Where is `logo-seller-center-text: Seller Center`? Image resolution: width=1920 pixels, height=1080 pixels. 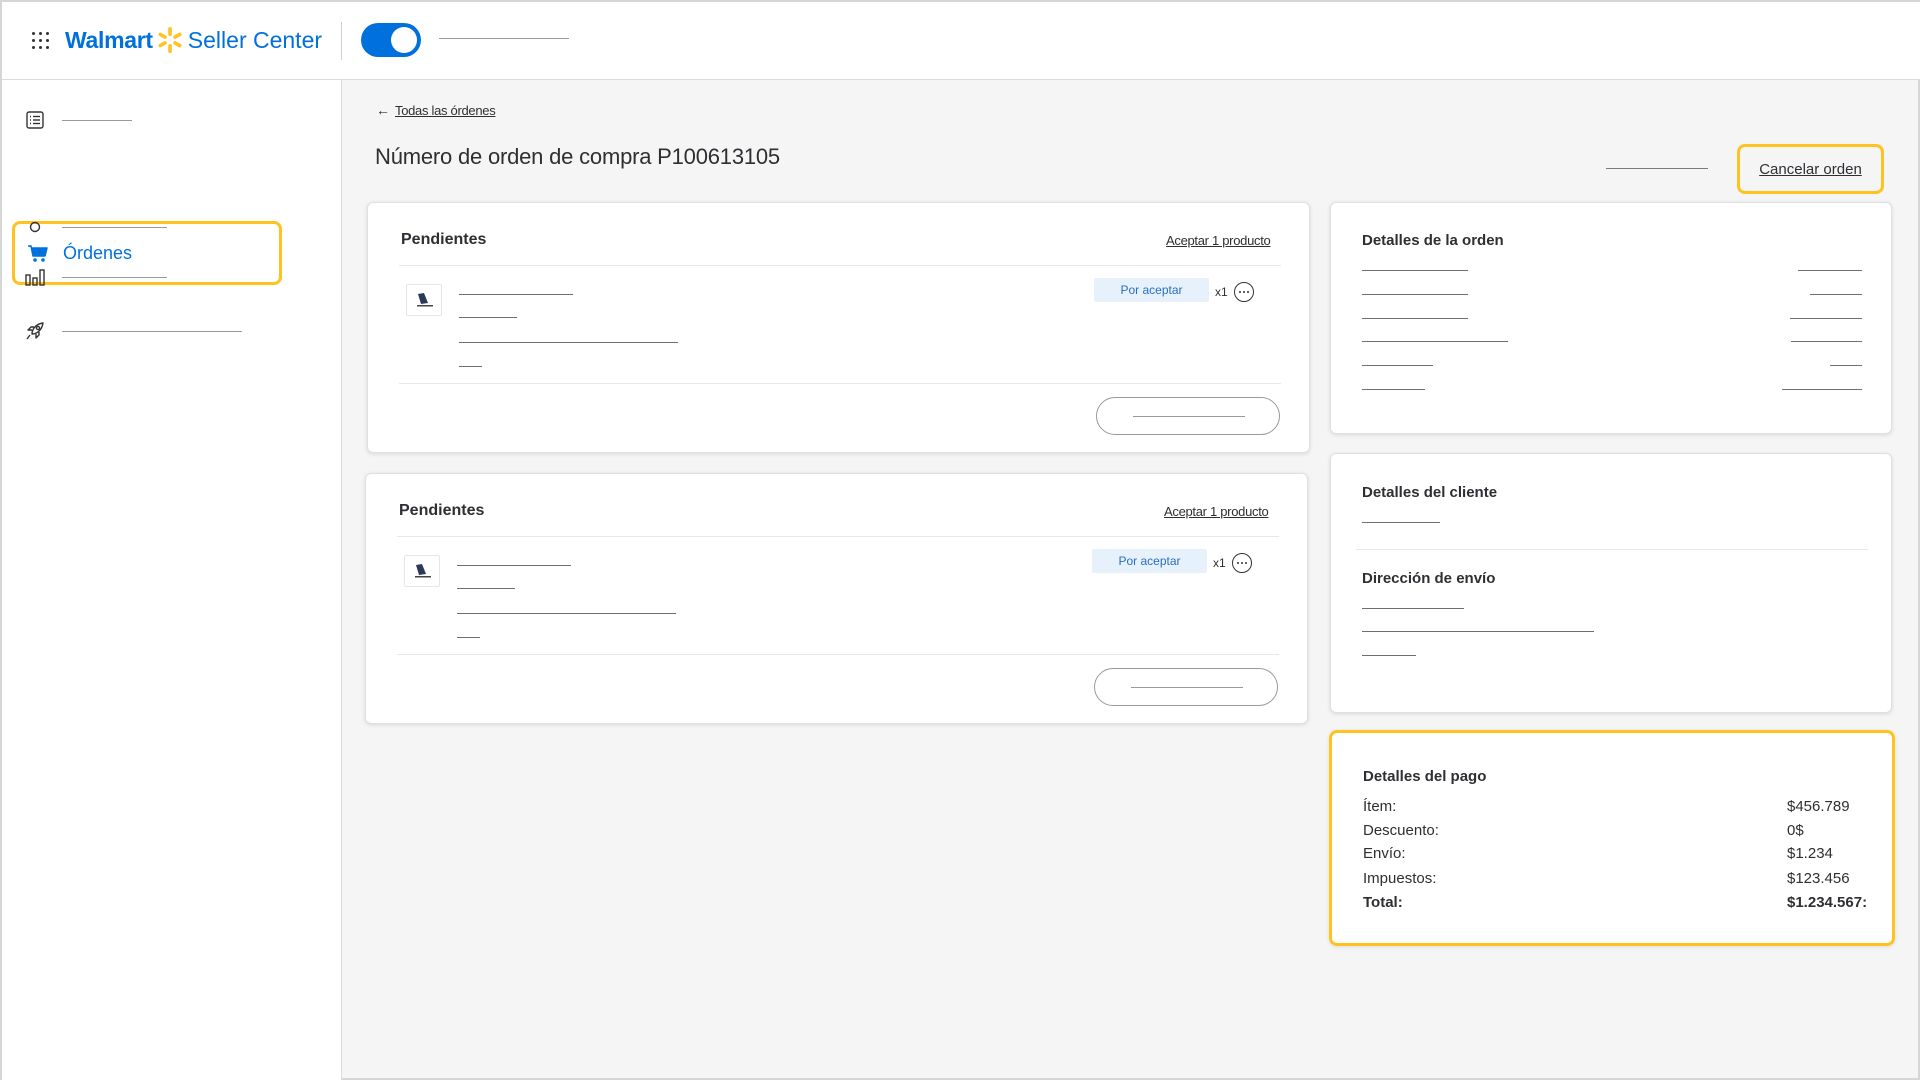 logo-seller-center-text: Seller Center is located at coordinates (255, 39).